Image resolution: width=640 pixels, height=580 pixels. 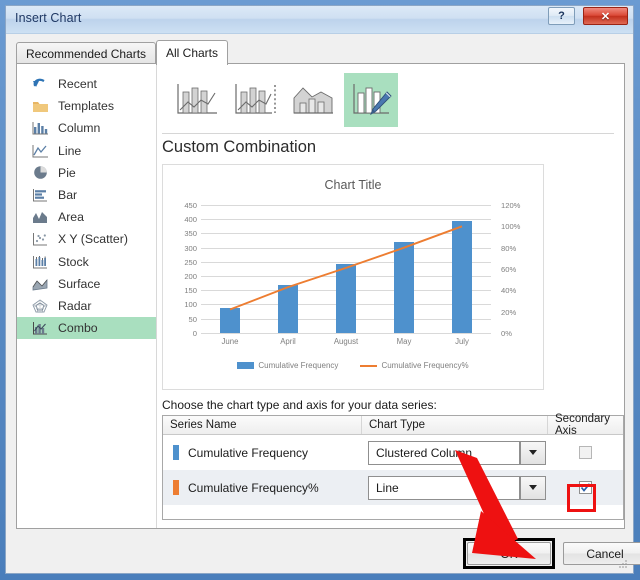 What do you see at coordinates (190, 305) in the screenshot?
I see `y-axis-tick-label: 100` at bounding box center [190, 305].